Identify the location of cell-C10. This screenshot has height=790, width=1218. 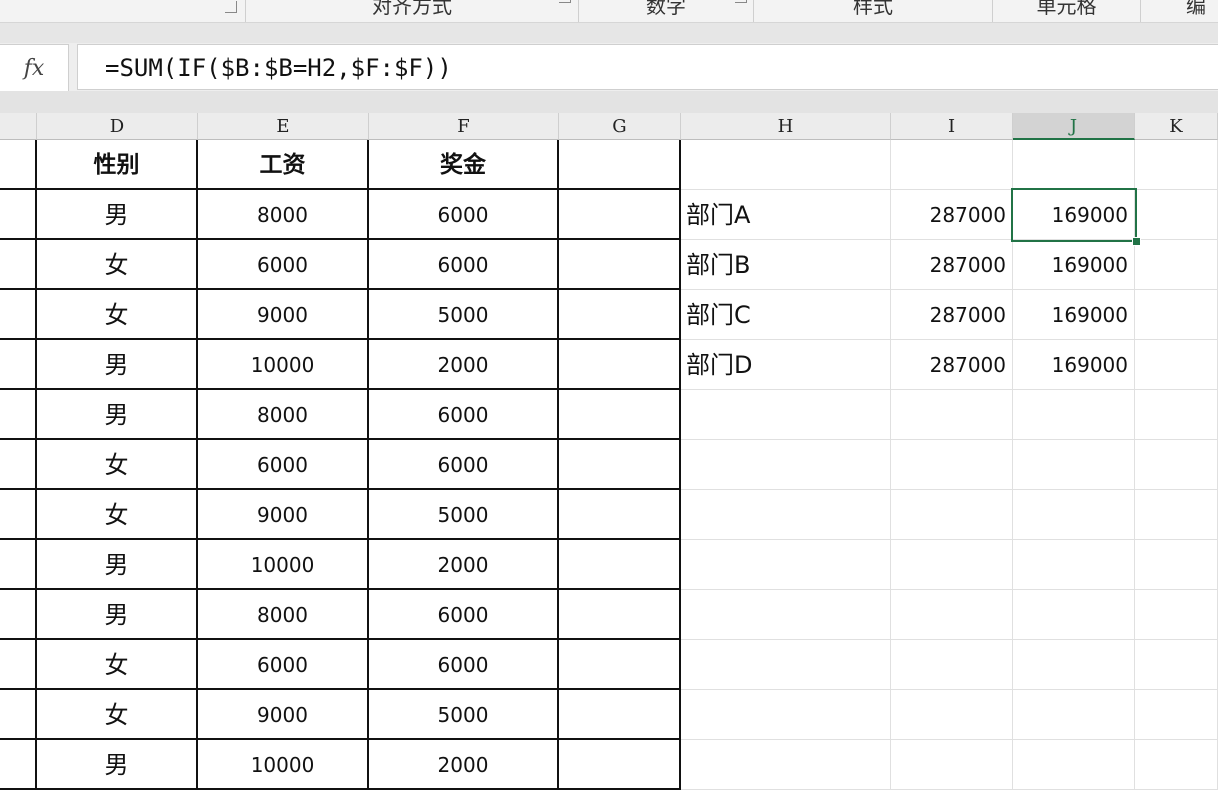
(18, 615).